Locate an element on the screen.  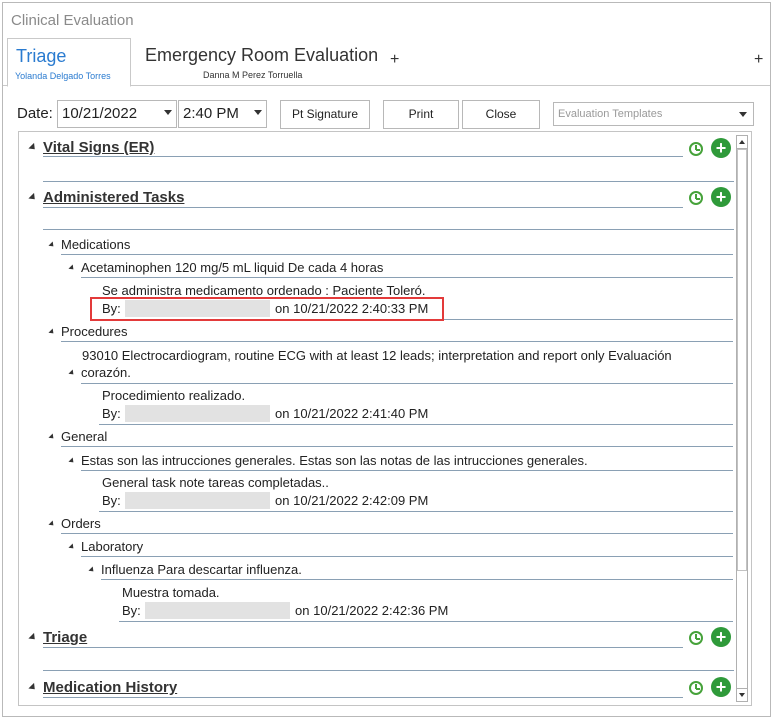
evaluation-templates-select: Evaluation Templates is located at coordinates (653, 114).